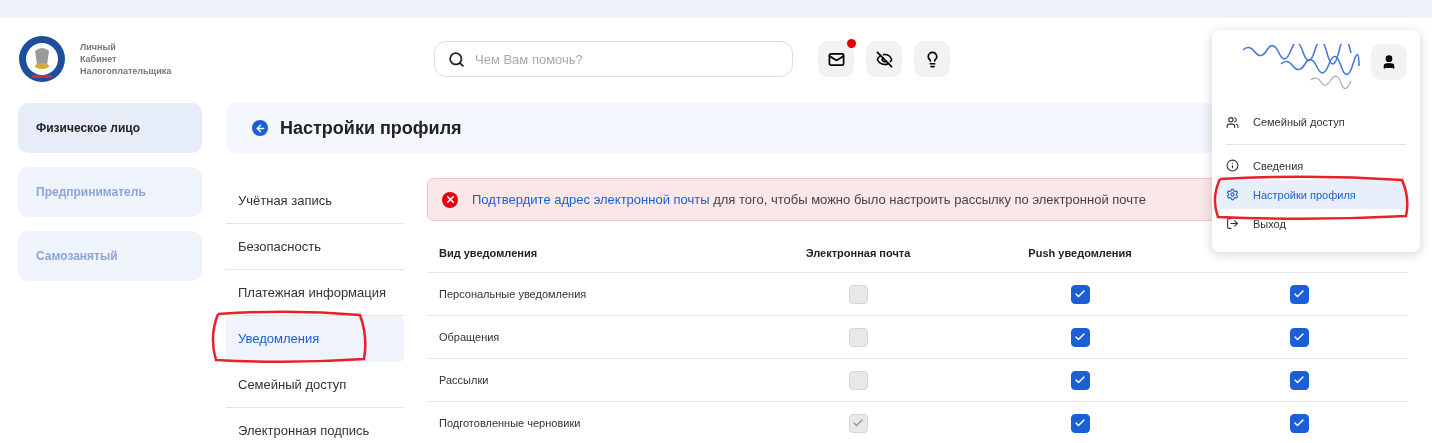 This screenshot has width=1432, height=443. What do you see at coordinates (1232, 223) in the screenshot?
I see `logout-icon` at bounding box center [1232, 223].